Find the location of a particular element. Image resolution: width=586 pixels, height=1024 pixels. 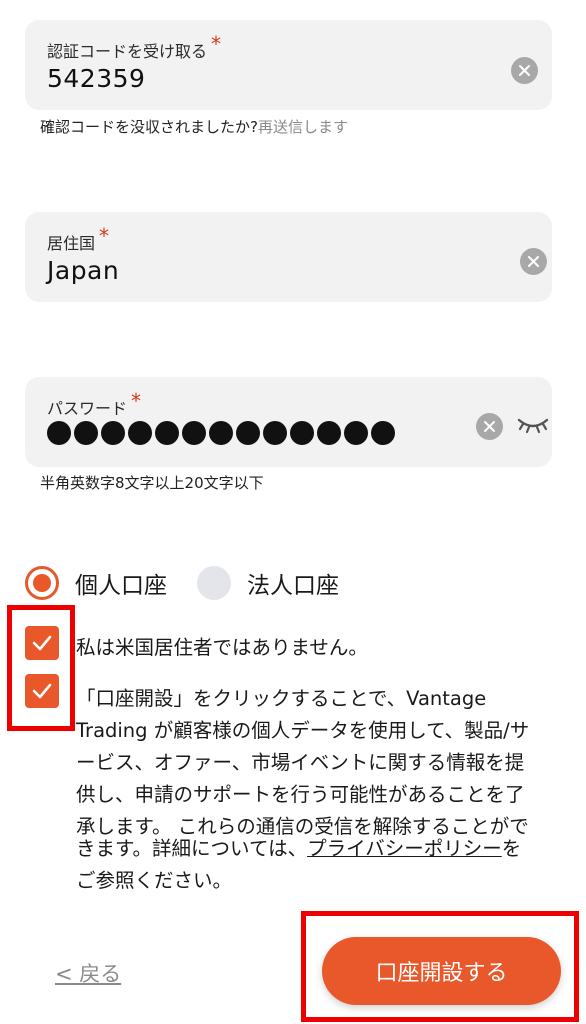

privacy-text-line: Trading が顧客様の個人データを使用して、製品/サ is located at coordinates (303, 730).